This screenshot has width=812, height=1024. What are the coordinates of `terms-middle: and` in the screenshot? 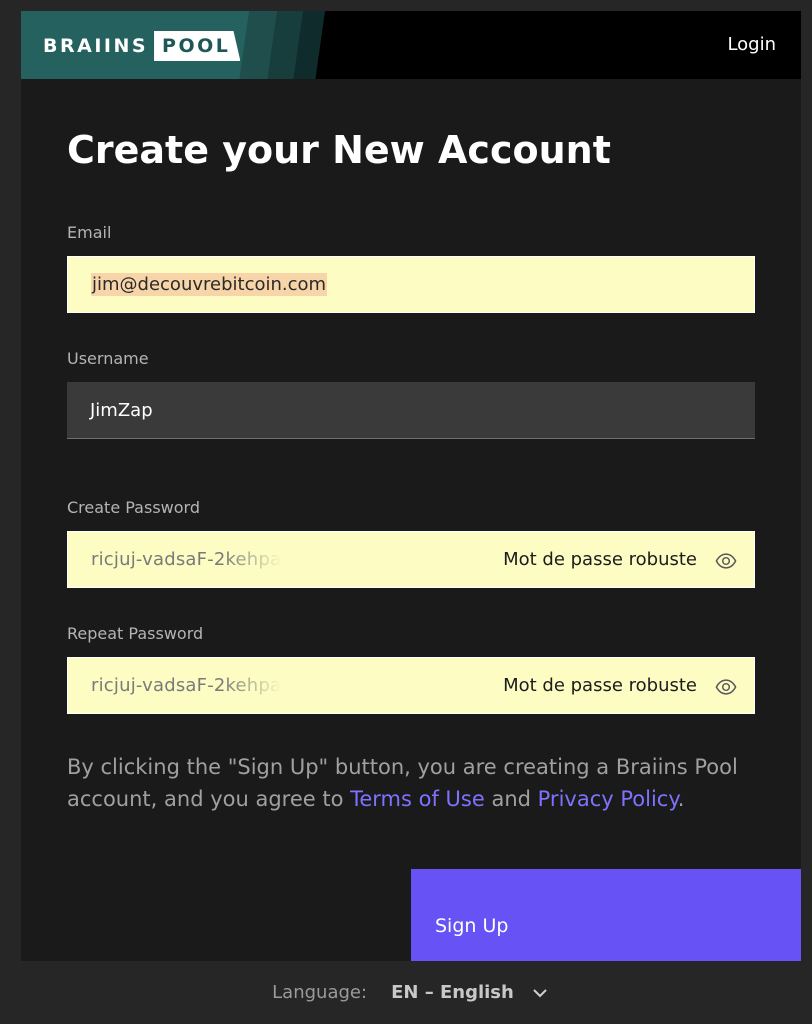 It's located at (511, 799).